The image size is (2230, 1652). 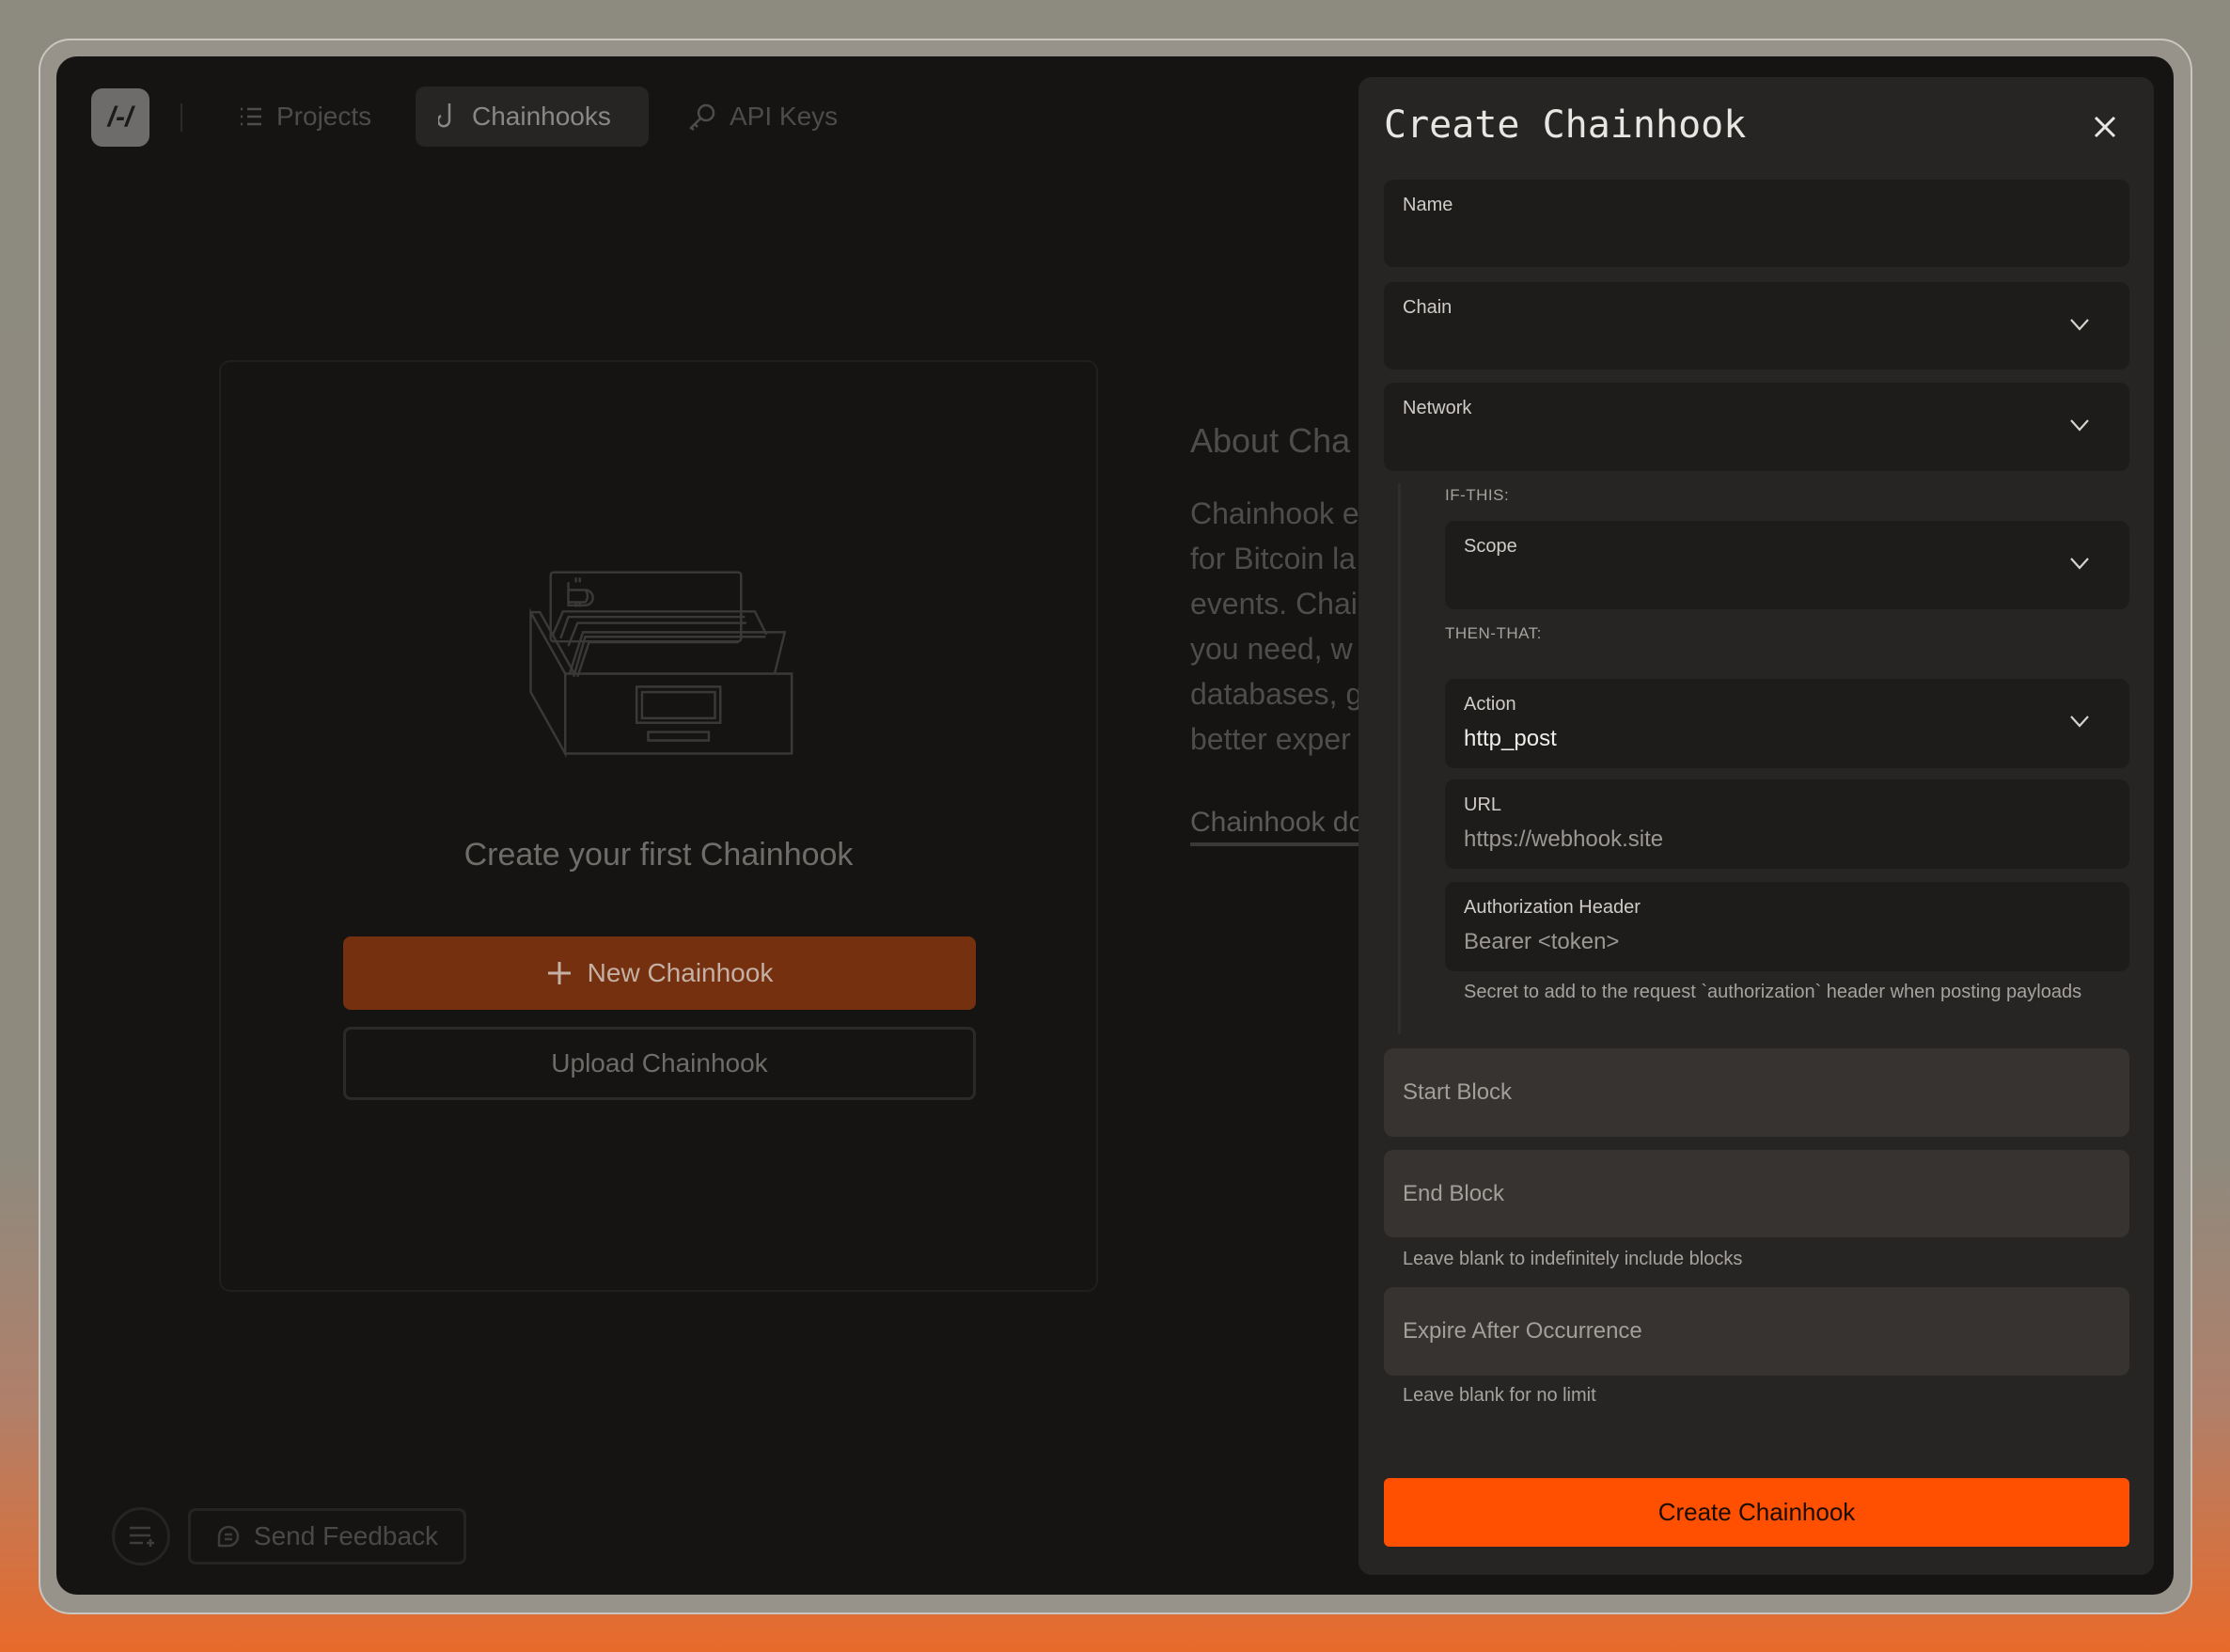 I want to click on expire-help: Leave blank for no limit, so click(x=1499, y=1395).